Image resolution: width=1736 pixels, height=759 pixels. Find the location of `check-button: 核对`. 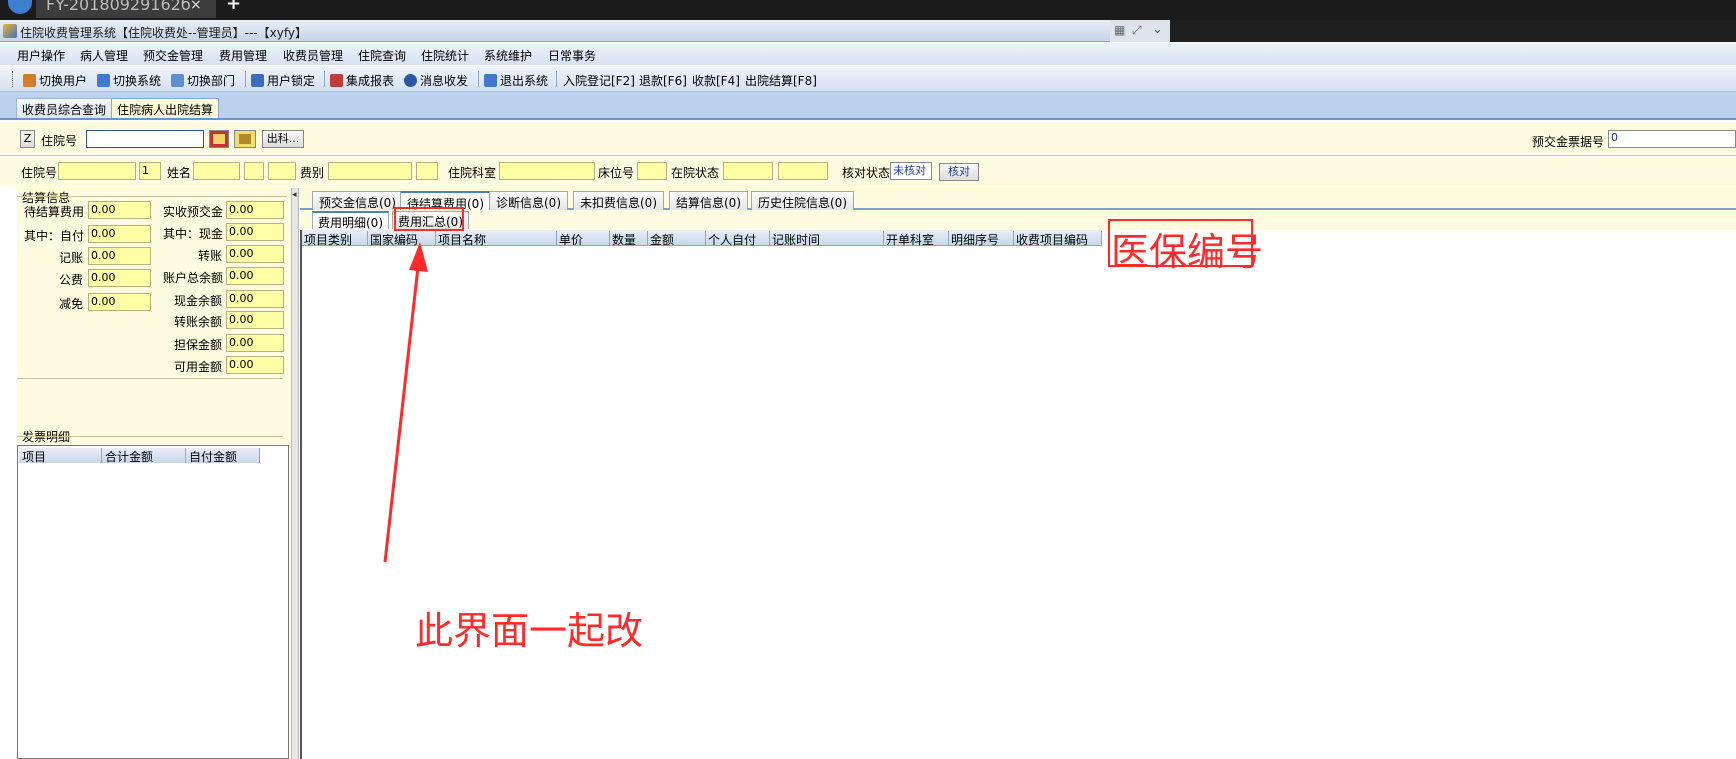

check-button: 核对 is located at coordinates (959, 172).